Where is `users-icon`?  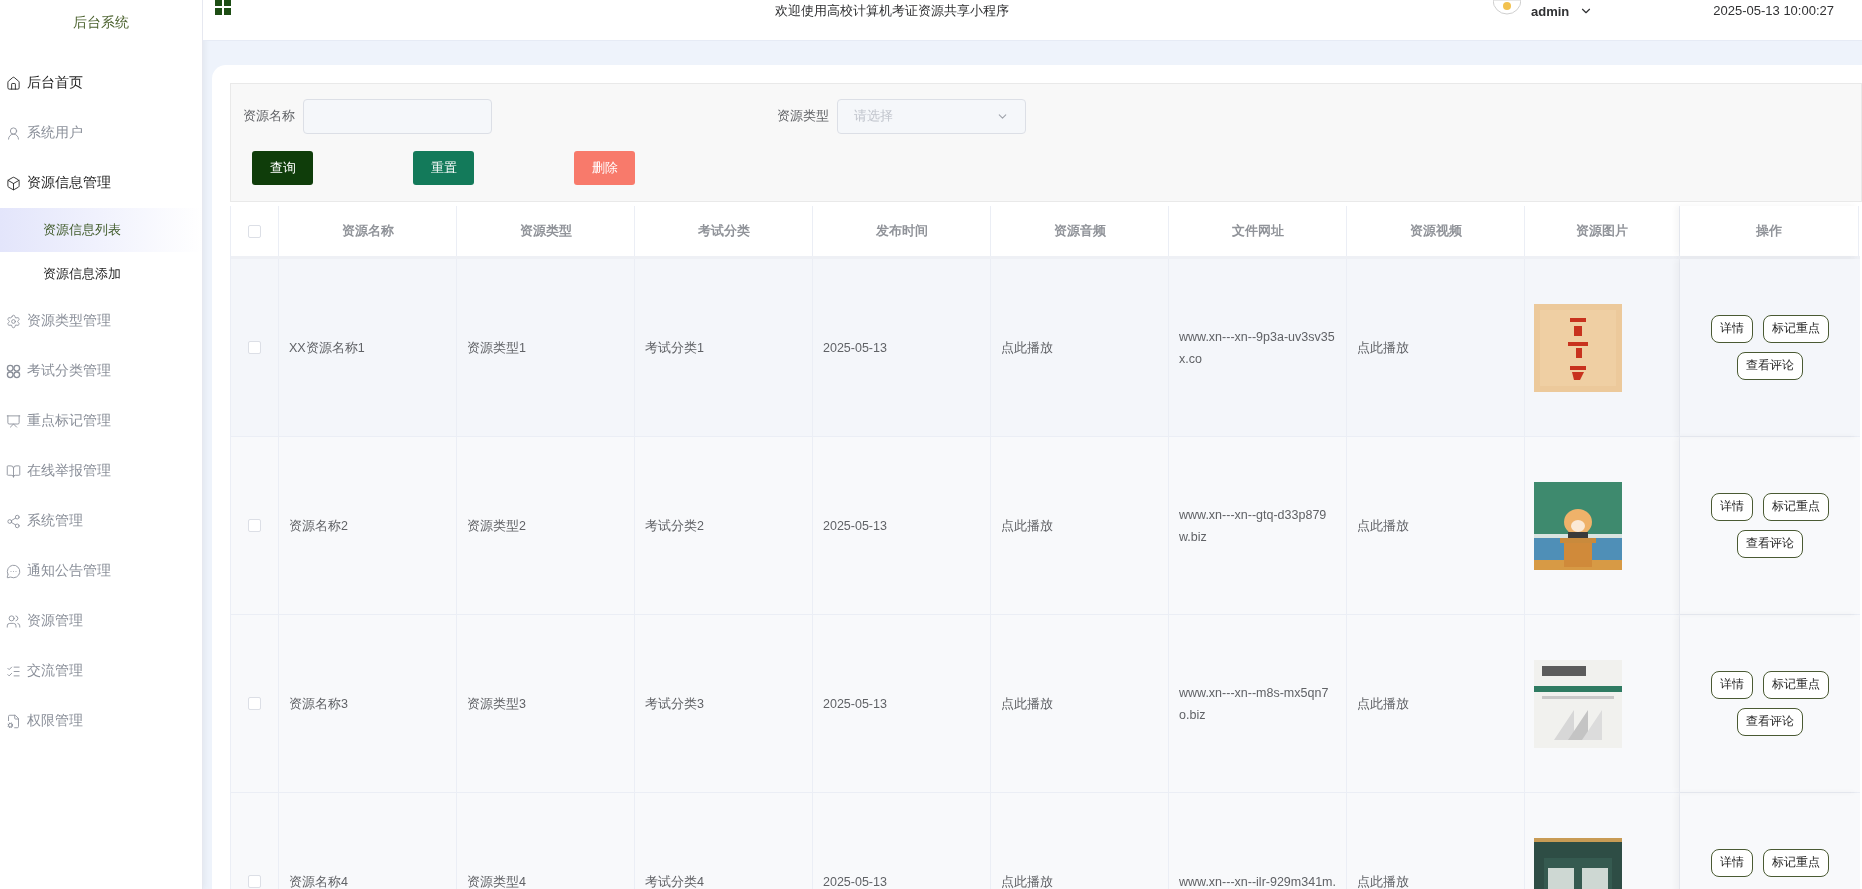
users-icon is located at coordinates (13, 621).